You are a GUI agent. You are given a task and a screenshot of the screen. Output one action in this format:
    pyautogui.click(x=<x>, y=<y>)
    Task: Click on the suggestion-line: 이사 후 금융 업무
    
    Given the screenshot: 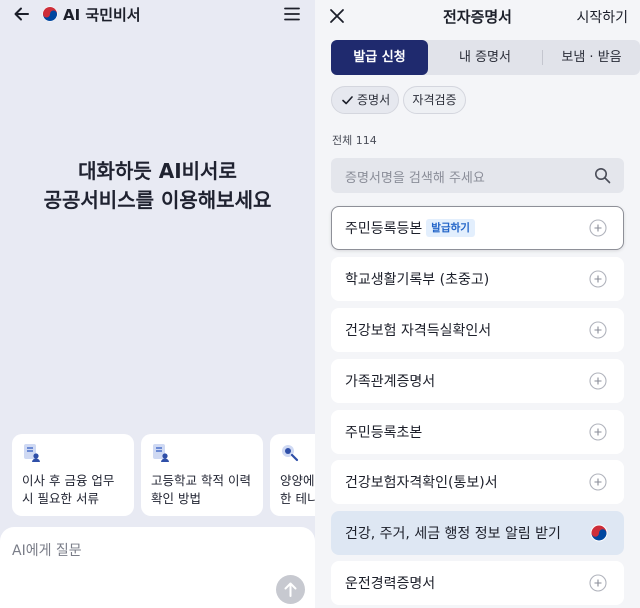 What is the action you would take?
    pyautogui.click(x=68, y=480)
    